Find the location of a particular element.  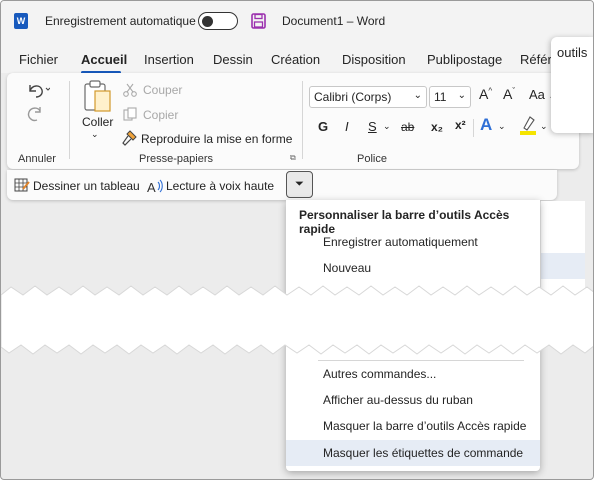

tab-outils: outils is located at coordinates (572, 52).